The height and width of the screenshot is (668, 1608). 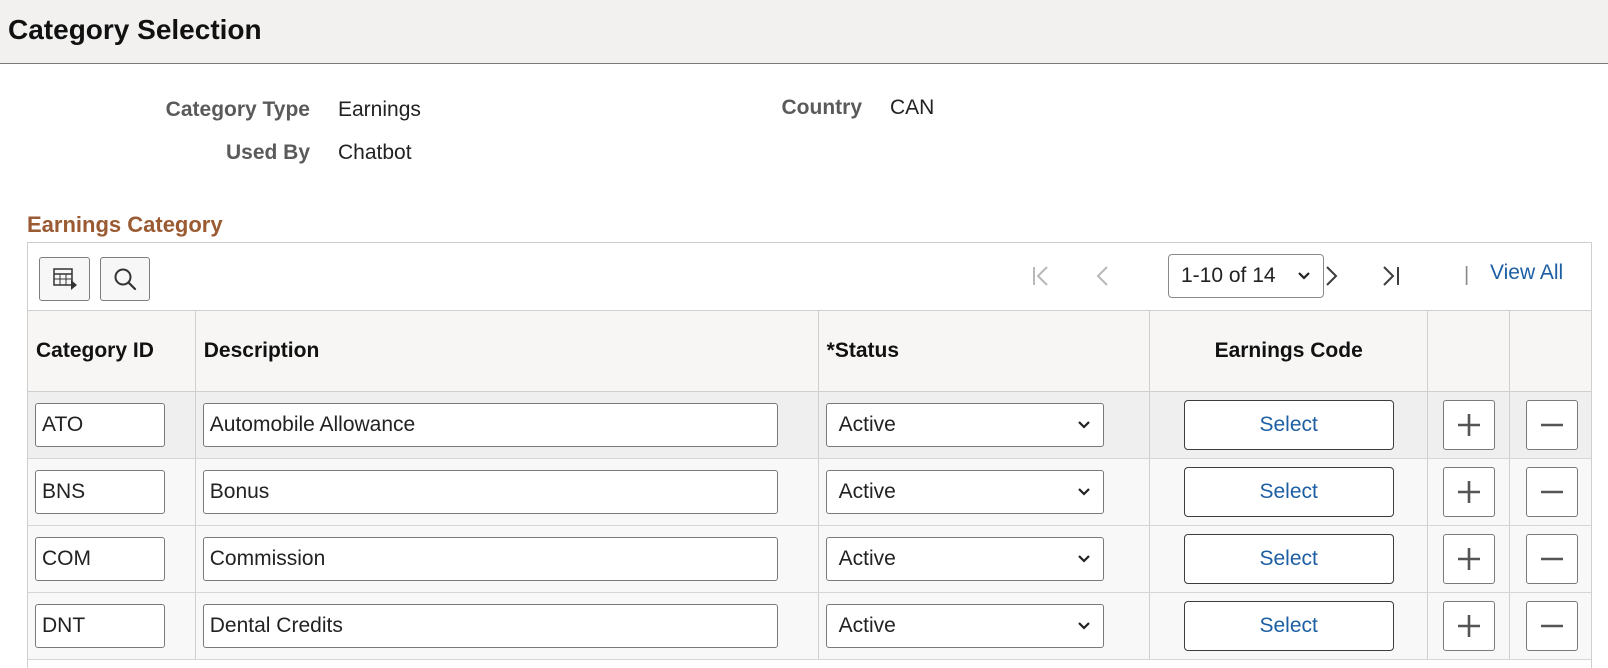 What do you see at coordinates (822, 107) in the screenshot?
I see `country-label: Country` at bounding box center [822, 107].